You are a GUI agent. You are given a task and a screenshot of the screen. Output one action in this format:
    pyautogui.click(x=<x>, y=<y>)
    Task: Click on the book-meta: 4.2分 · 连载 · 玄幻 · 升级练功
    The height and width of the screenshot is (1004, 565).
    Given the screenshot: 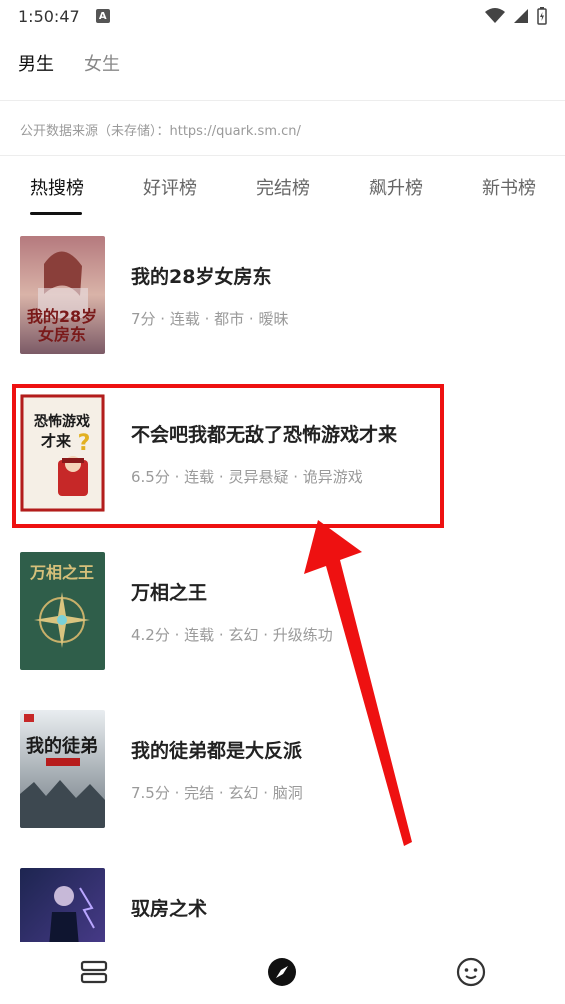 What is the action you would take?
    pyautogui.click(x=232, y=635)
    